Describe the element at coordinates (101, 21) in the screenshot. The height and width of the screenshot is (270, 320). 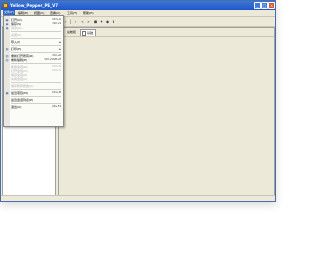
I see `plugin-icon: ✦` at that location.